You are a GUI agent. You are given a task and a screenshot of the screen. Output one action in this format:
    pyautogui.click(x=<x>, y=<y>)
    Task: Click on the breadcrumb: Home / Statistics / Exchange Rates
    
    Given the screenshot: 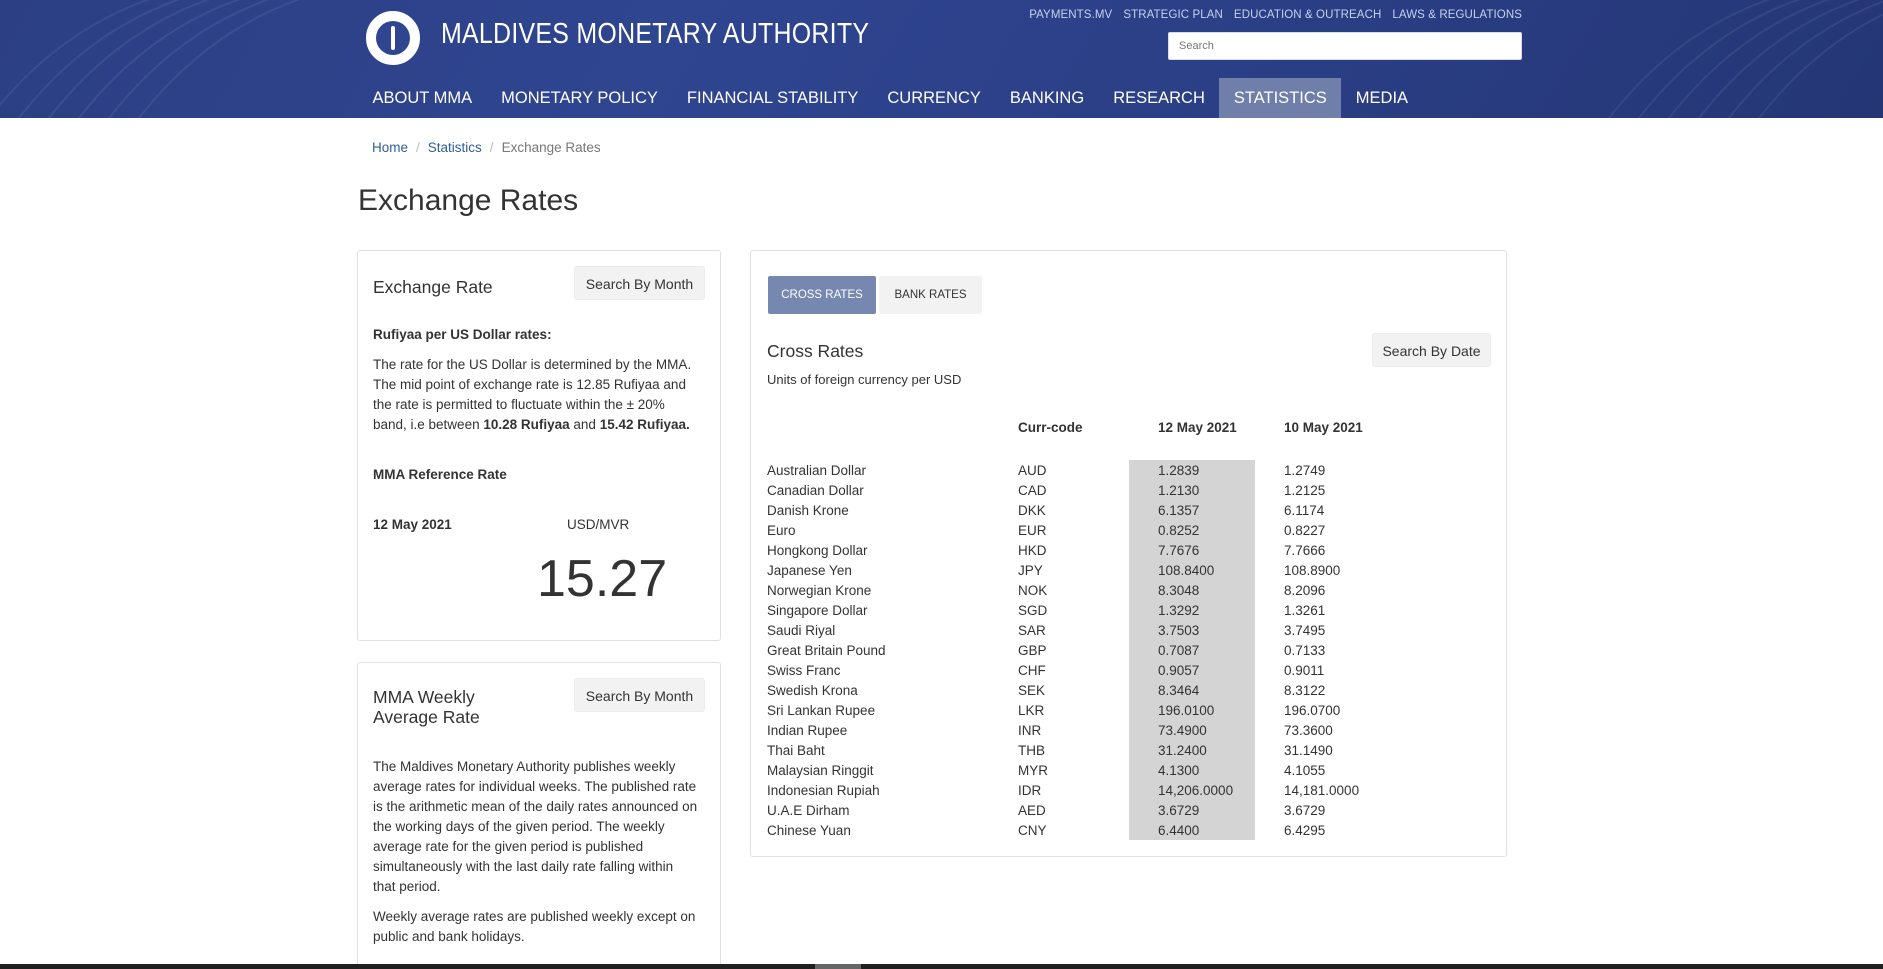 What is the action you would take?
    pyautogui.click(x=486, y=147)
    